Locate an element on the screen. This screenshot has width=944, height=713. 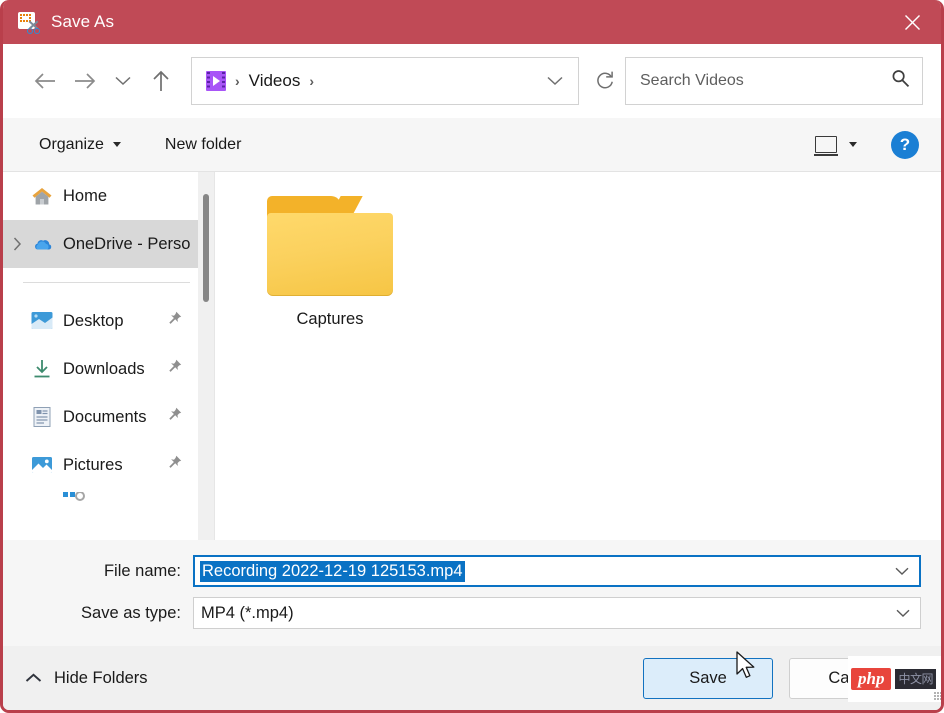
scrollbar-thumb is located at coordinates (206, 248).